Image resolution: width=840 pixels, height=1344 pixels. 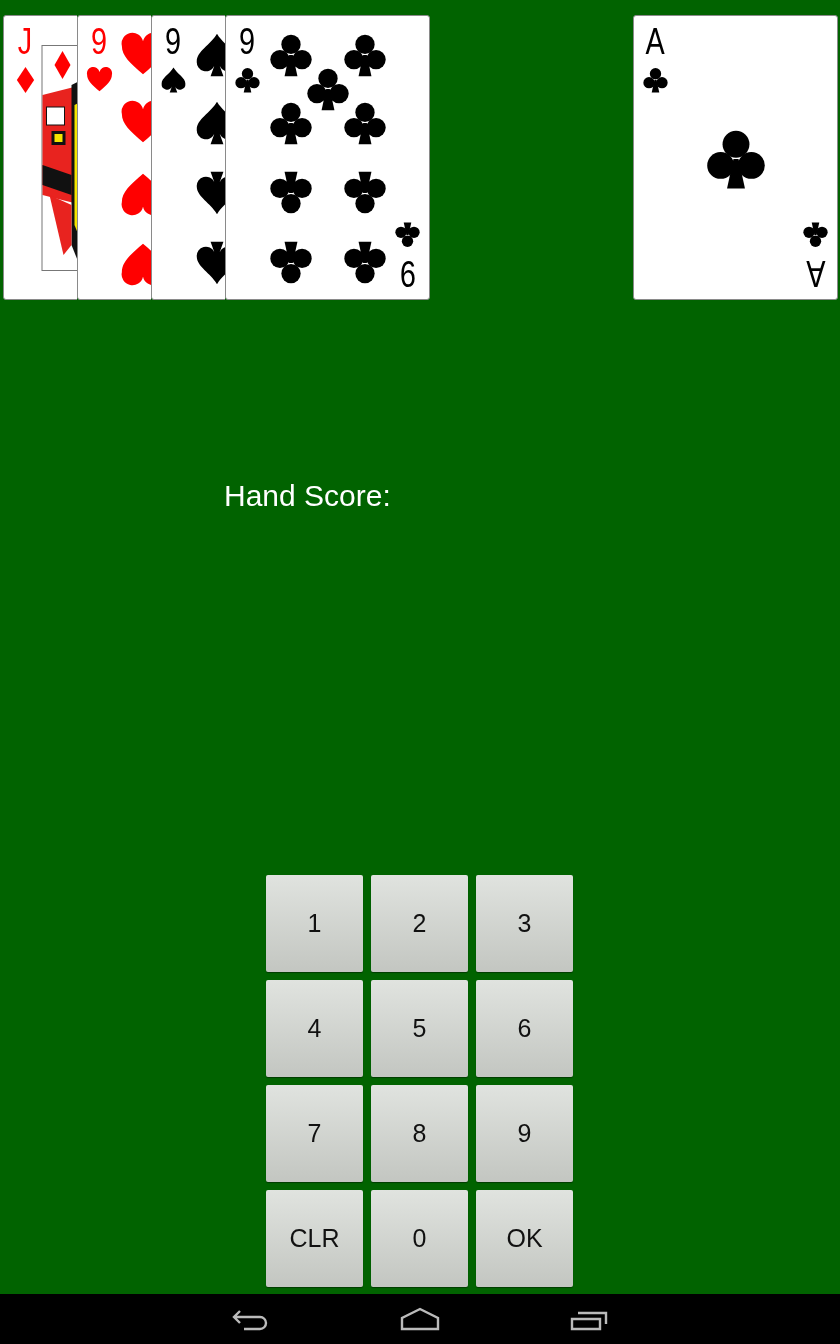 What do you see at coordinates (25, 42) in the screenshot?
I see `card-rank: J` at bounding box center [25, 42].